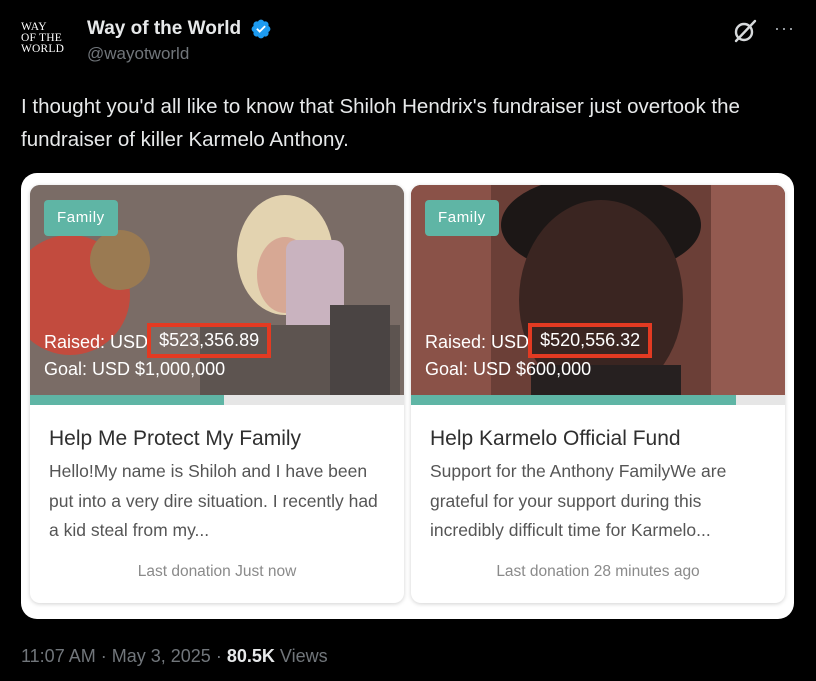  I want to click on display-name: Way of the World, so click(164, 29).